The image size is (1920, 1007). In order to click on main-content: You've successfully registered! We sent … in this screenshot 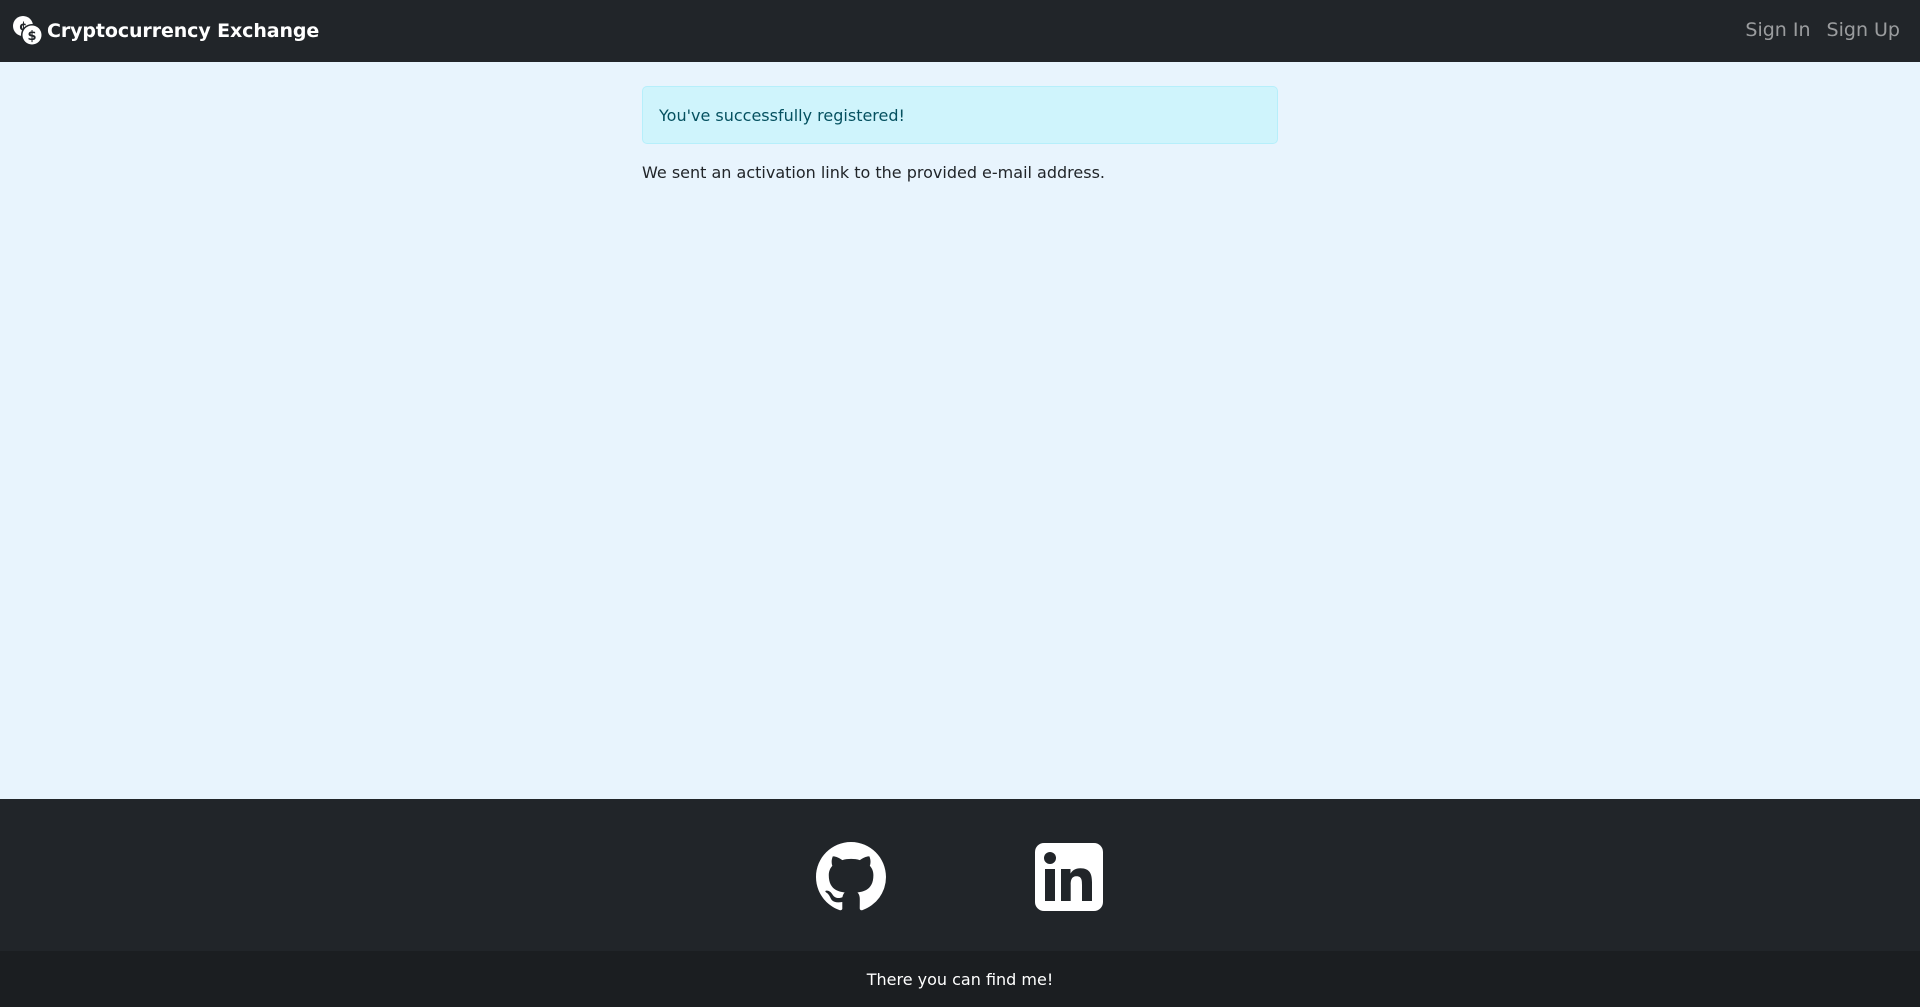, I will do `click(960, 142)`.